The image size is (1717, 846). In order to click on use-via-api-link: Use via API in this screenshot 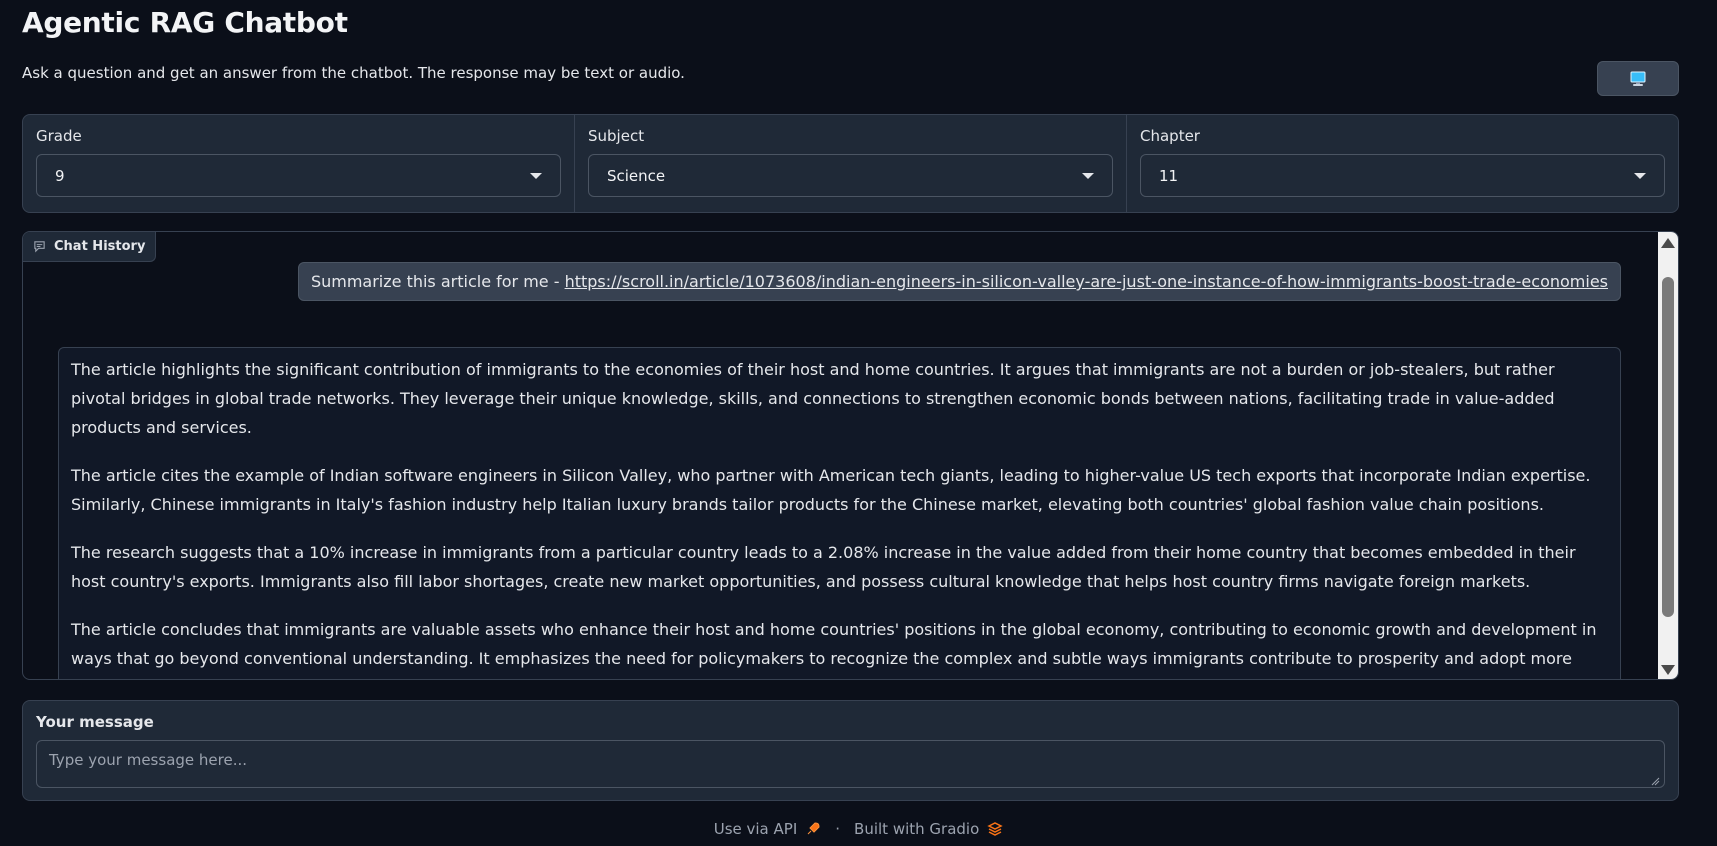, I will do `click(756, 829)`.